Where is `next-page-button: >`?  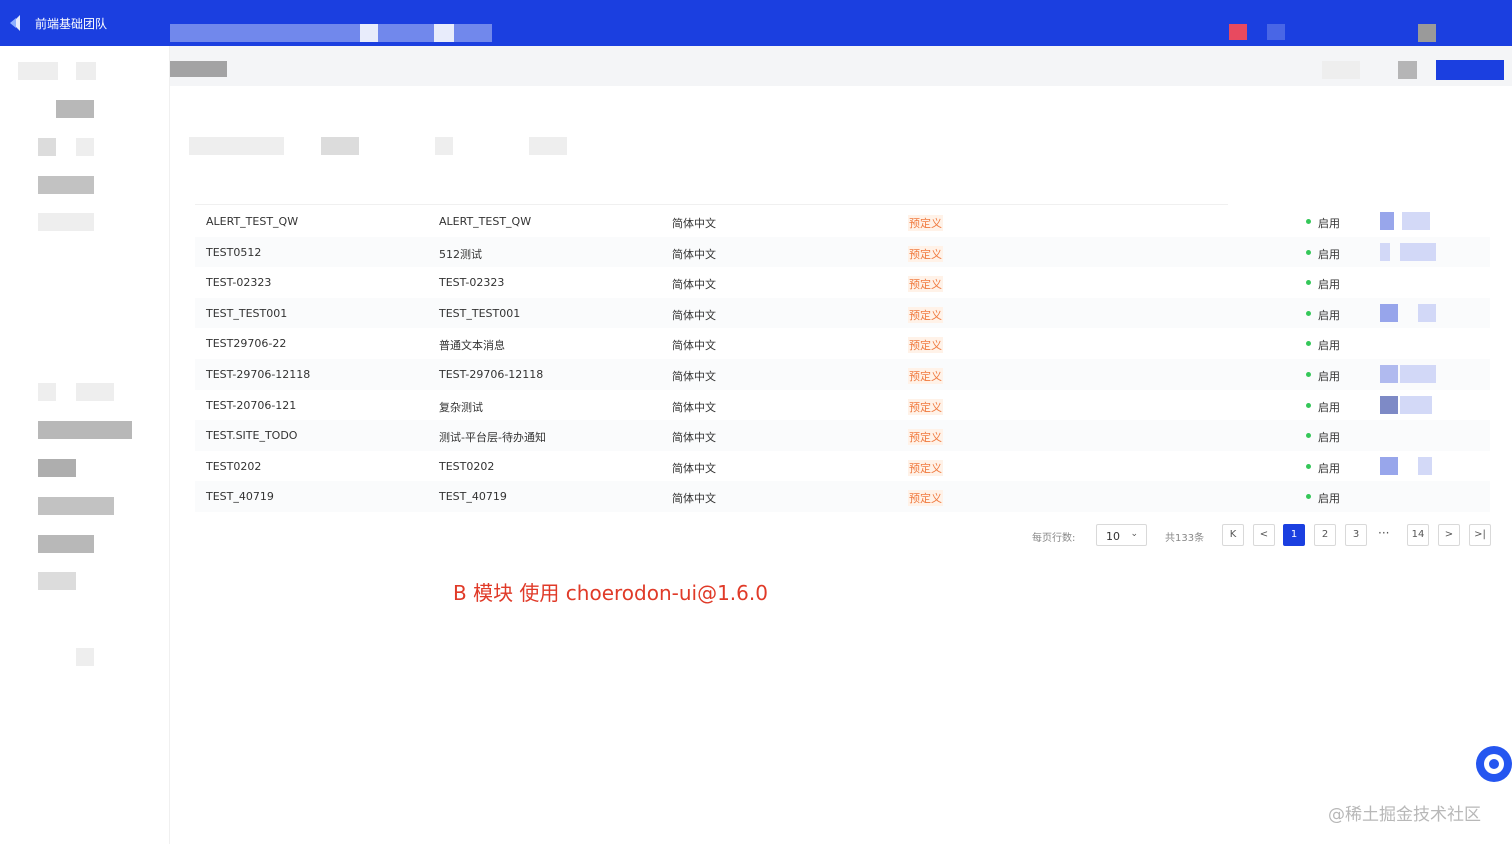 next-page-button: > is located at coordinates (1449, 535).